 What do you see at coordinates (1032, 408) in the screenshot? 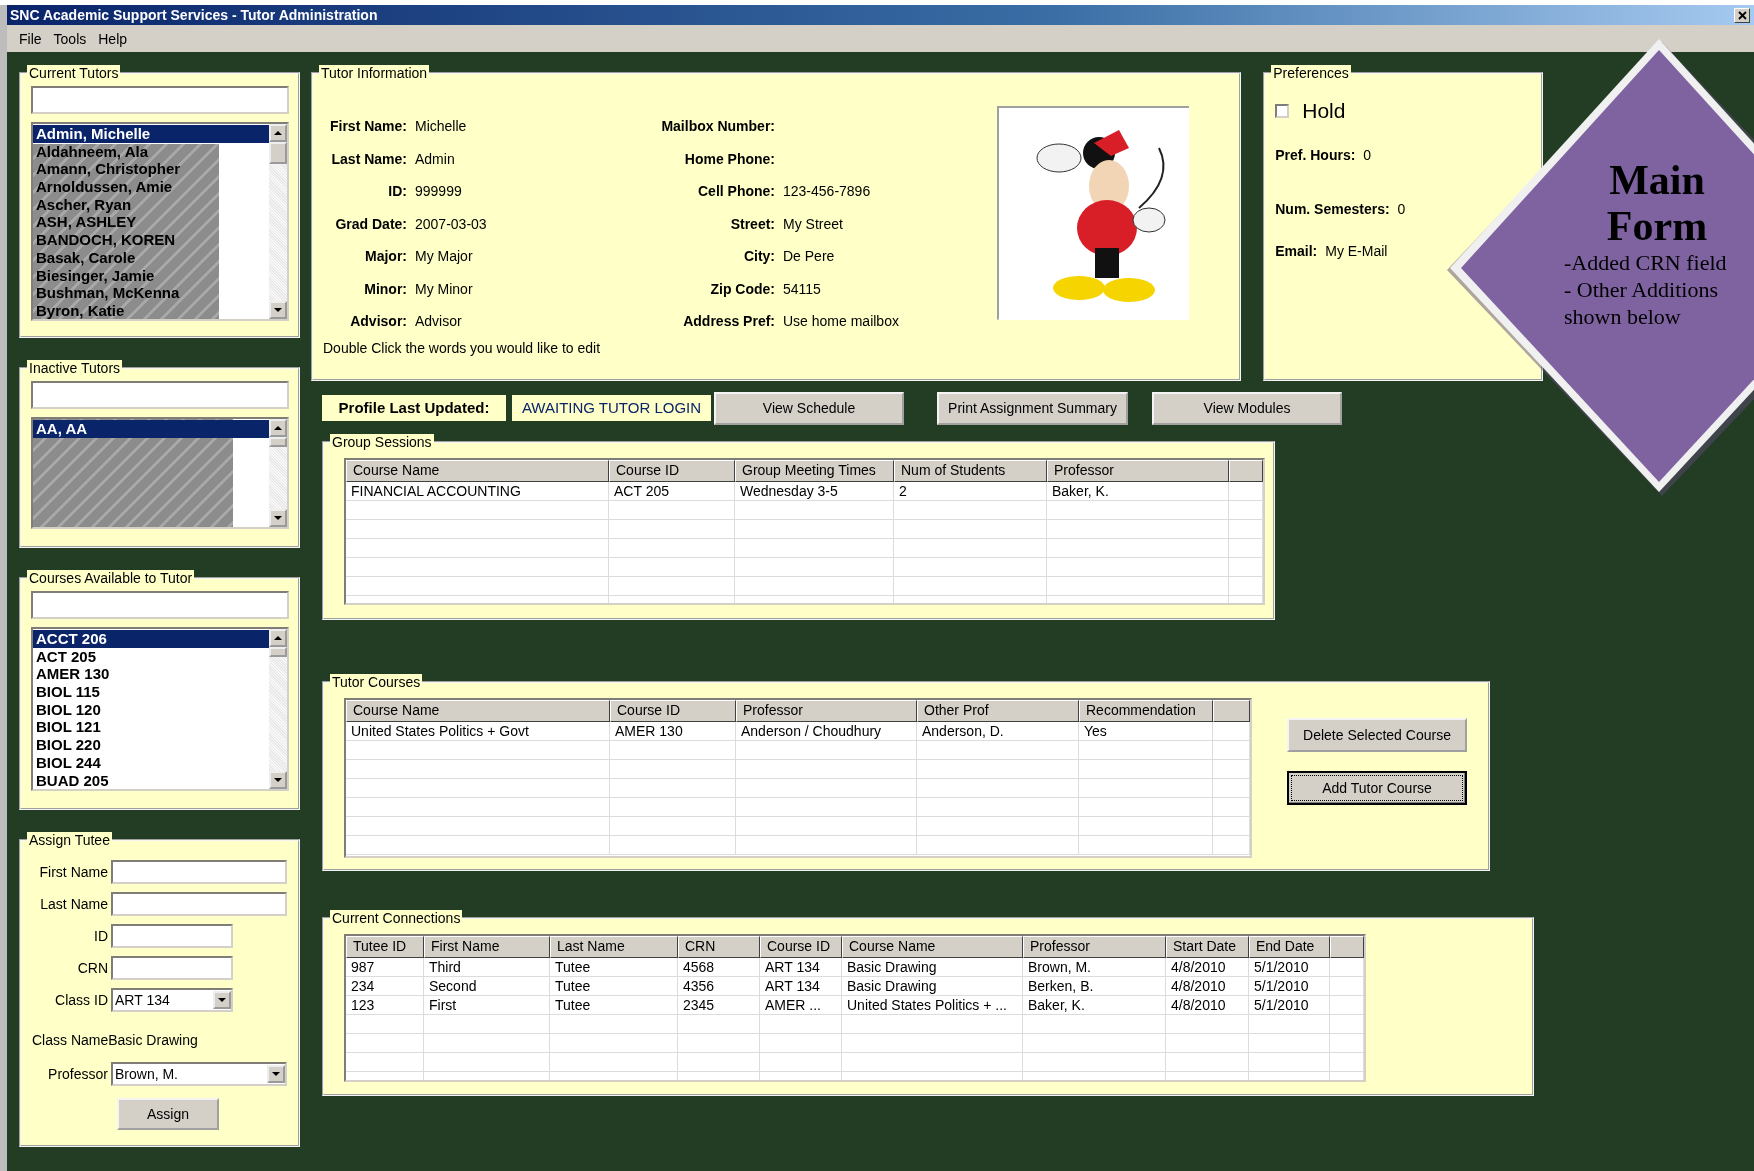
I see `action-button: Print Assignment Summary` at bounding box center [1032, 408].